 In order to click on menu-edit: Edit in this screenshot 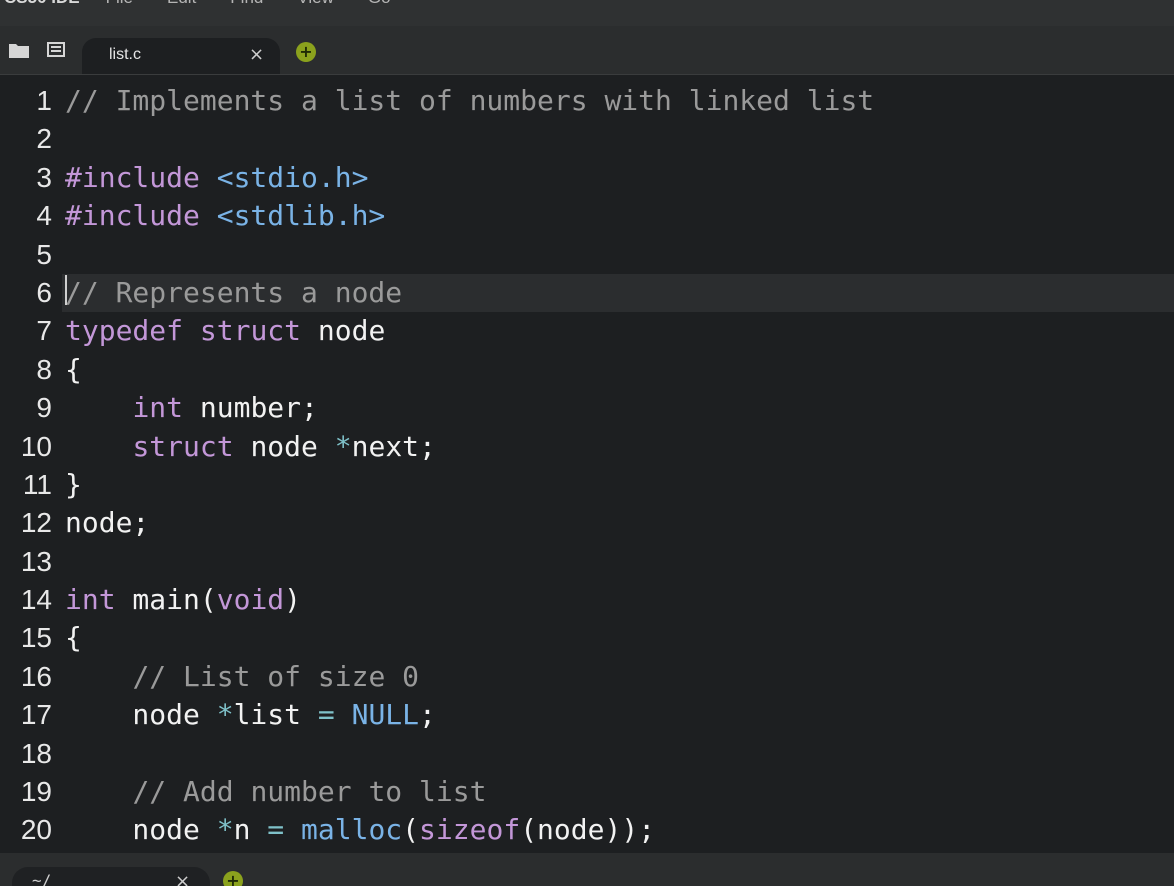, I will do `click(181, 5)`.